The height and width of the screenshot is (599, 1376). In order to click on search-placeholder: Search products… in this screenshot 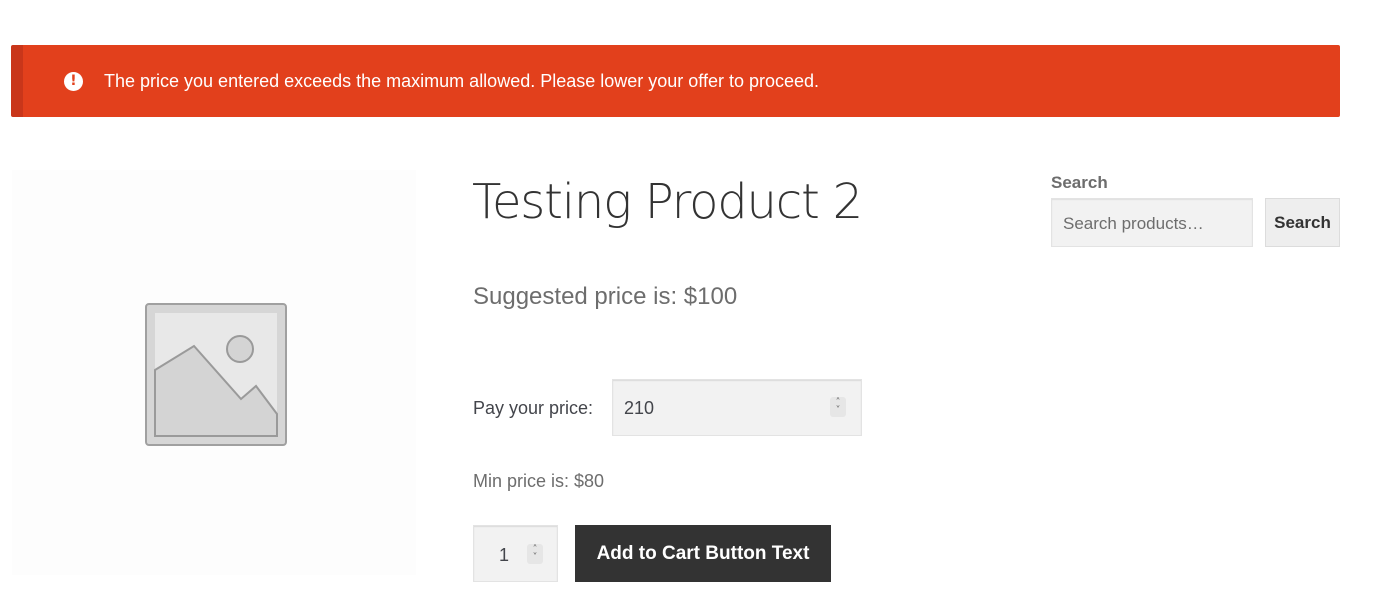, I will do `click(1133, 223)`.